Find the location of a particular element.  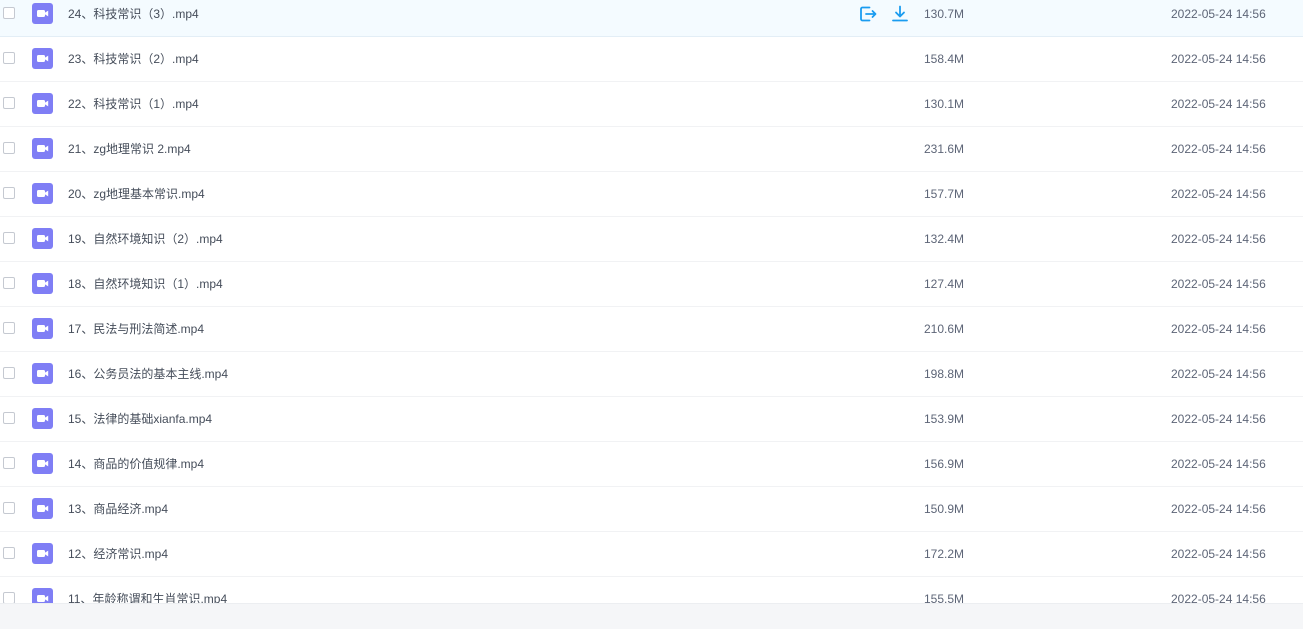

file-name: 12、经济常识.mp4 is located at coordinates (118, 554).